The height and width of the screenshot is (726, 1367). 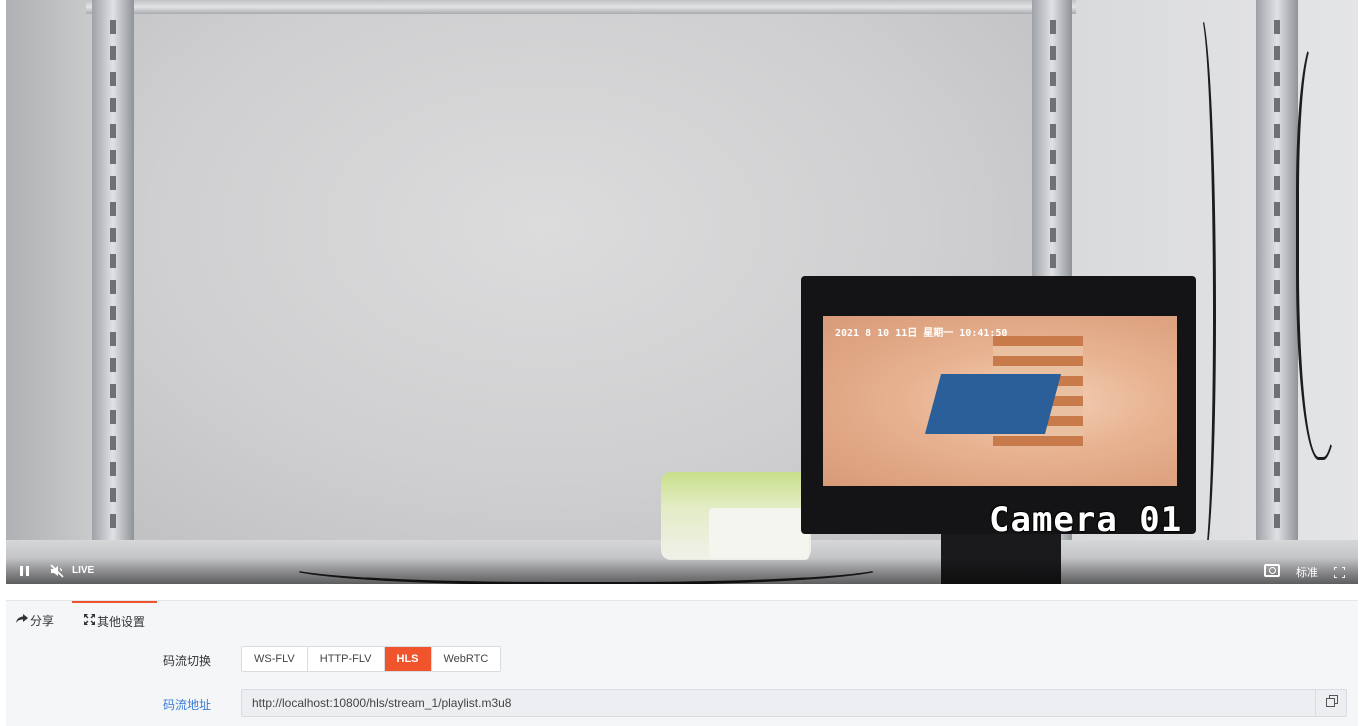 I want to click on copy-icon, so click(x=1331, y=703).